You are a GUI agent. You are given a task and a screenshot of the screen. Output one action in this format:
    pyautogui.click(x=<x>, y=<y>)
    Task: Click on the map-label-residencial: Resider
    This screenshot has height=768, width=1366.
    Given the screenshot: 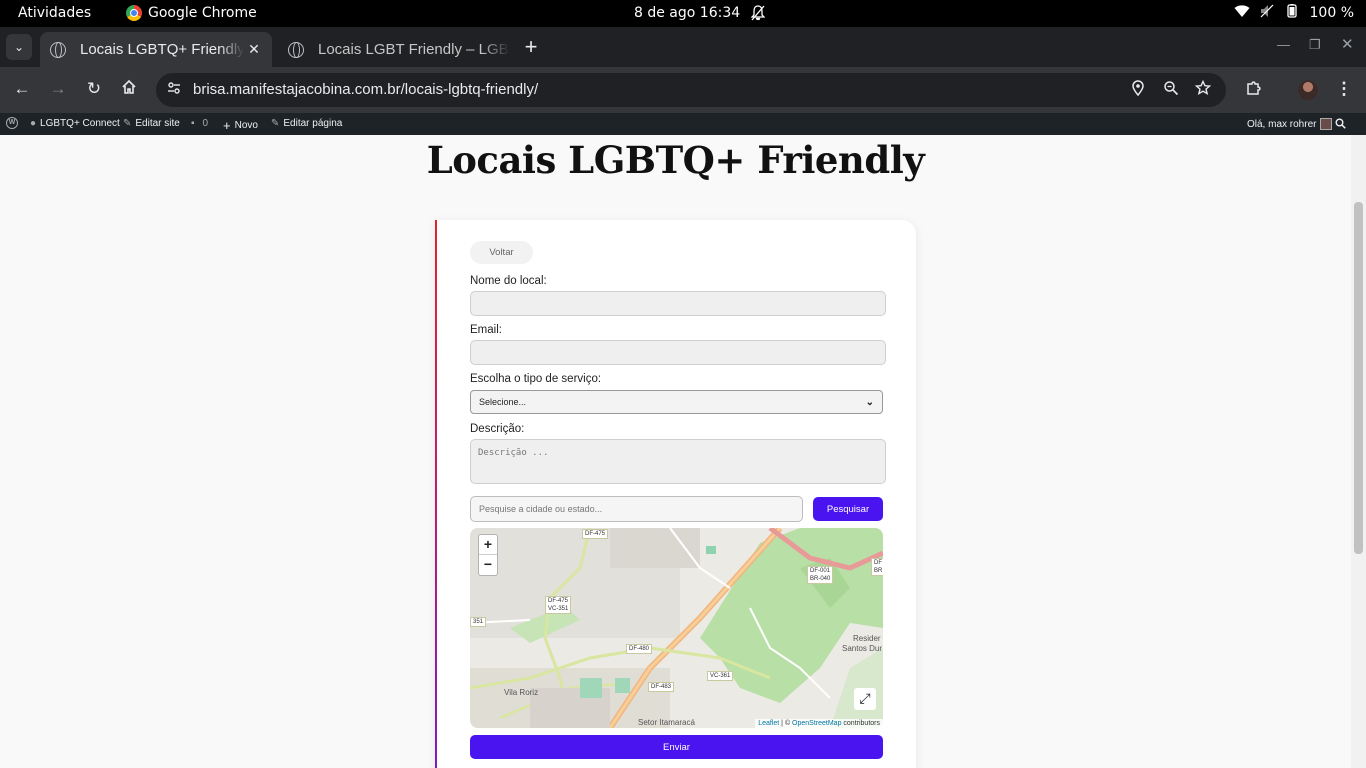 What is the action you would take?
    pyautogui.click(x=867, y=638)
    